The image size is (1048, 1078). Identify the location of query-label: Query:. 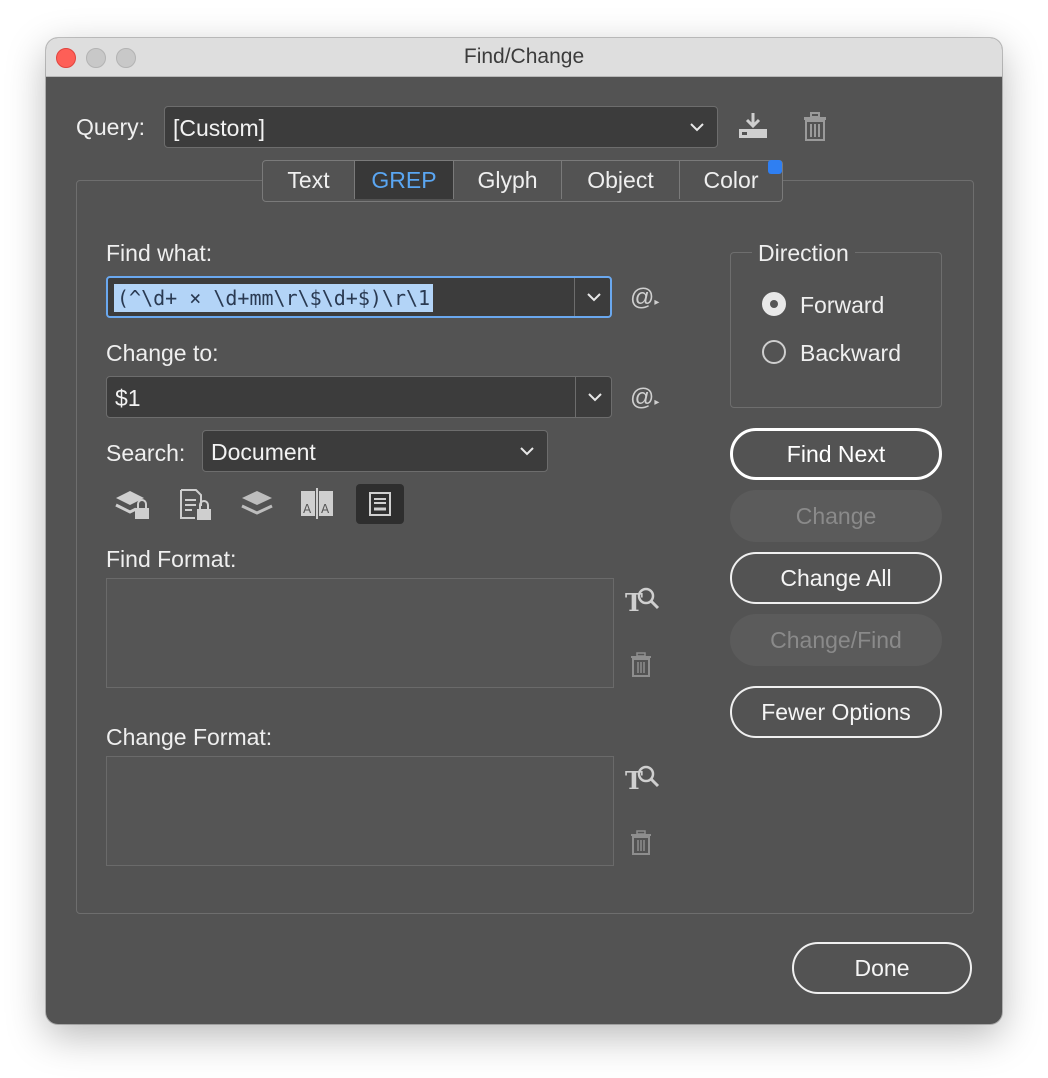
(111, 127).